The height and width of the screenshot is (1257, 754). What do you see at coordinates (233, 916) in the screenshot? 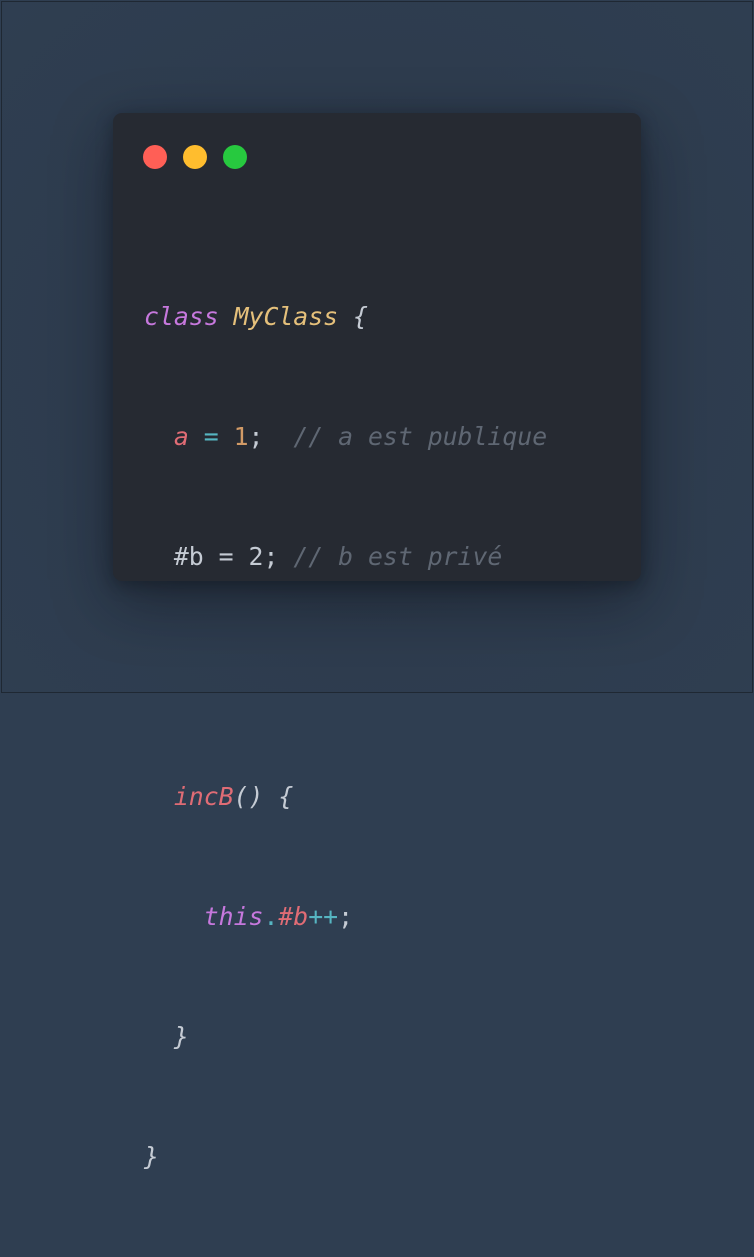
I see `this-keyword-token: this` at bounding box center [233, 916].